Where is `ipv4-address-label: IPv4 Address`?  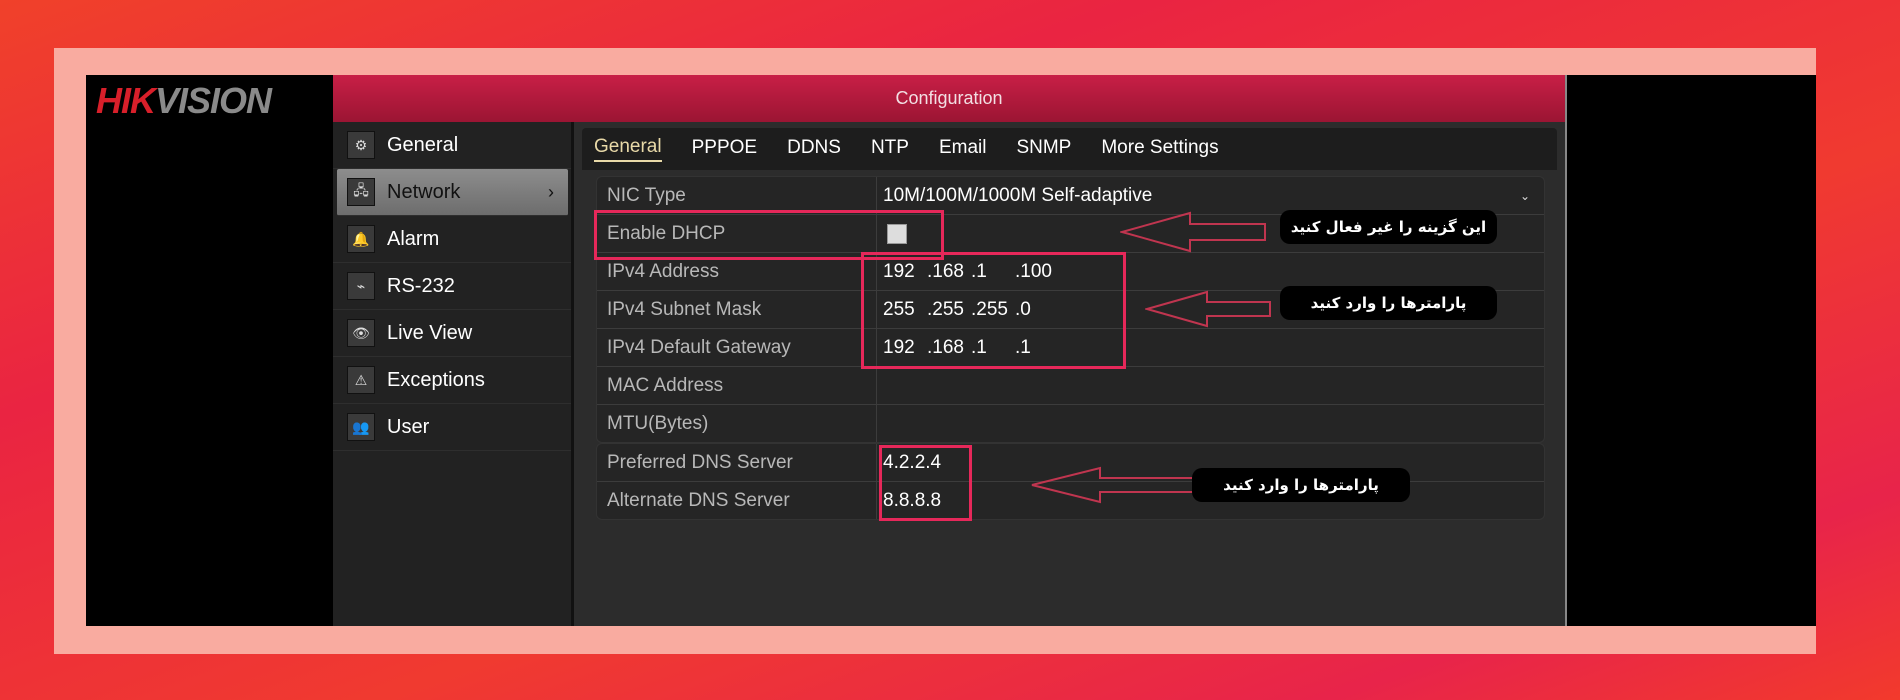
ipv4-address-label: IPv4 Address is located at coordinates (737, 271).